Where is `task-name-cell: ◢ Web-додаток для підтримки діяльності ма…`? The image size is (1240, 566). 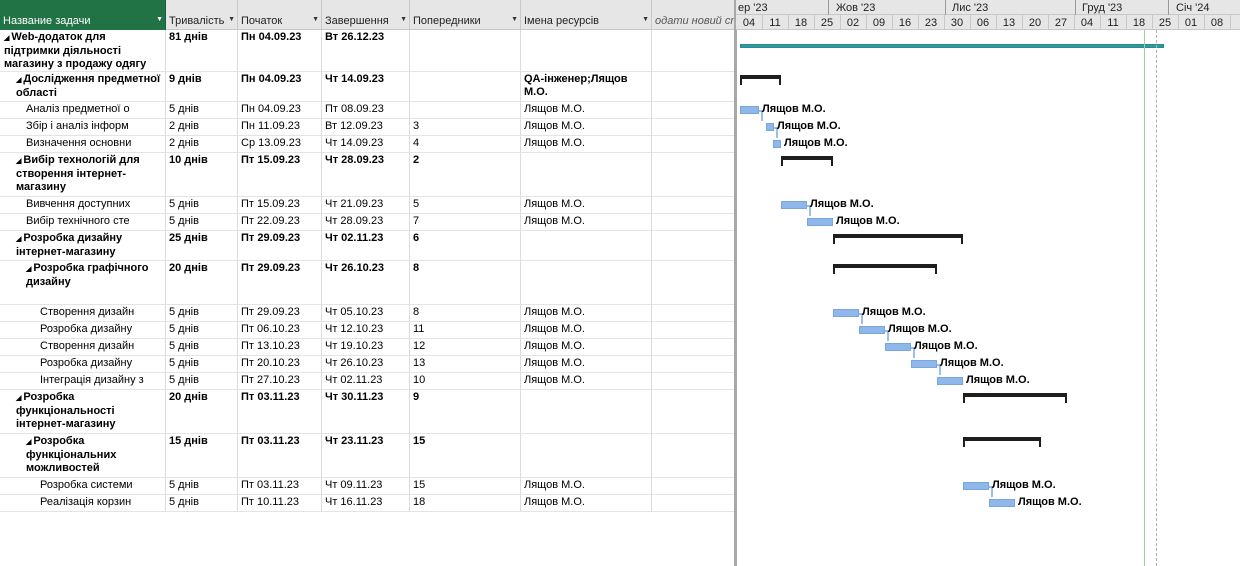
task-name-cell: ◢ Web-додаток для підтримки діяльності ма… is located at coordinates (83, 51).